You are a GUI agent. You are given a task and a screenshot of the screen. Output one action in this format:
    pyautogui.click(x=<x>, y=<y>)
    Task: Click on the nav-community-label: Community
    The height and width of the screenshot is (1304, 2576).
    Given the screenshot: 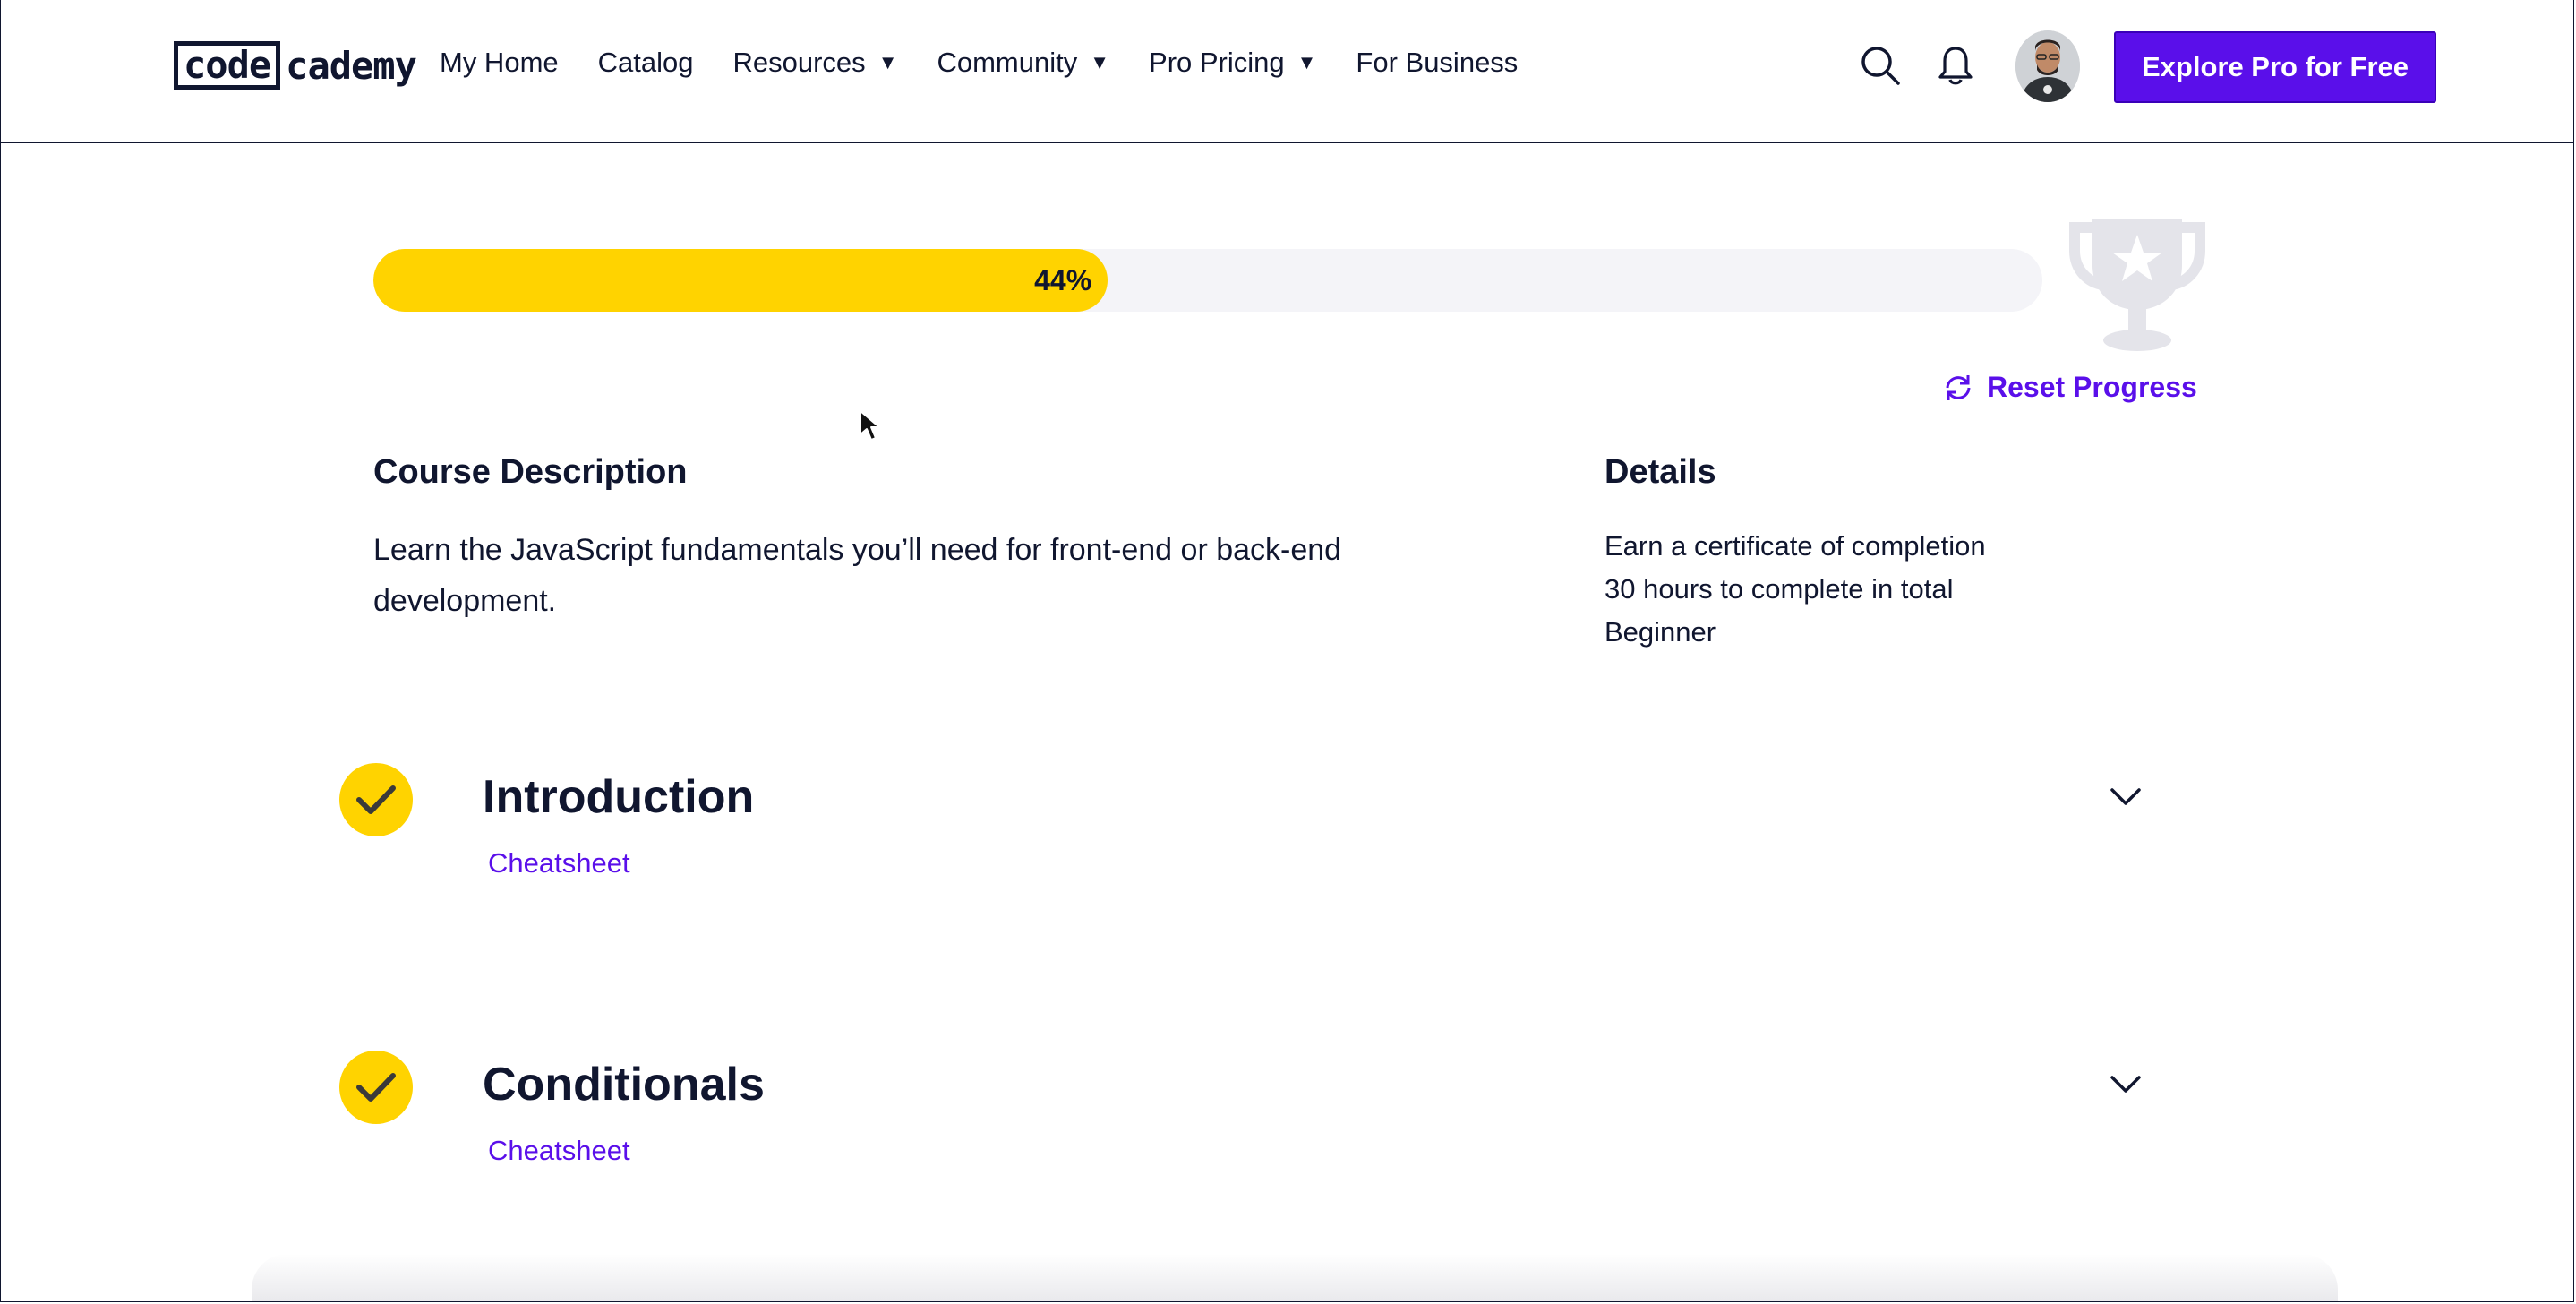 What is the action you would take?
    pyautogui.click(x=1008, y=62)
    